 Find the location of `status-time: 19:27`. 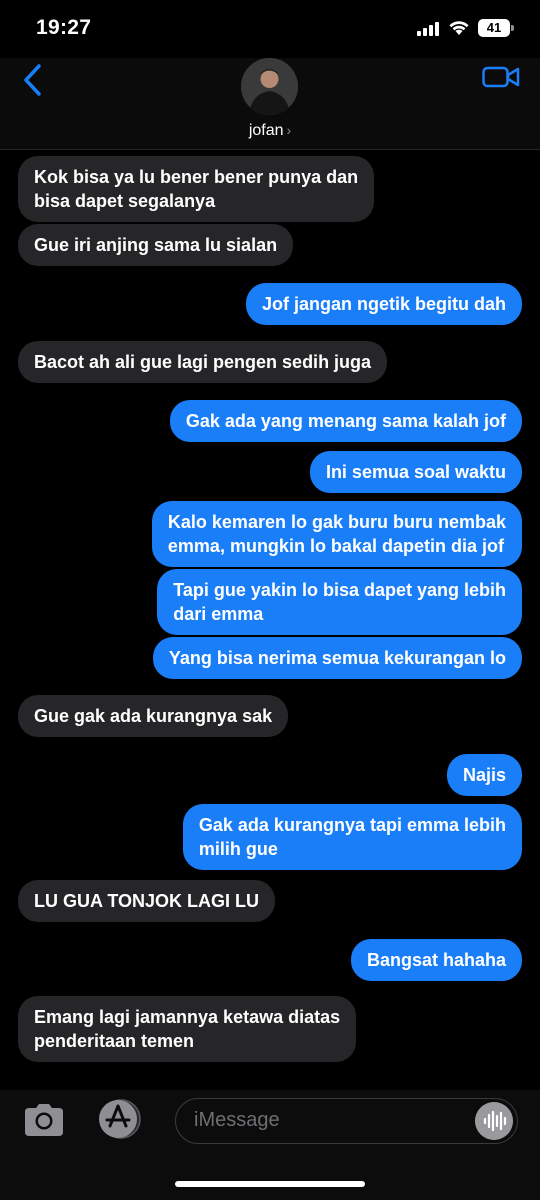

status-time: 19:27 is located at coordinates (64, 27).